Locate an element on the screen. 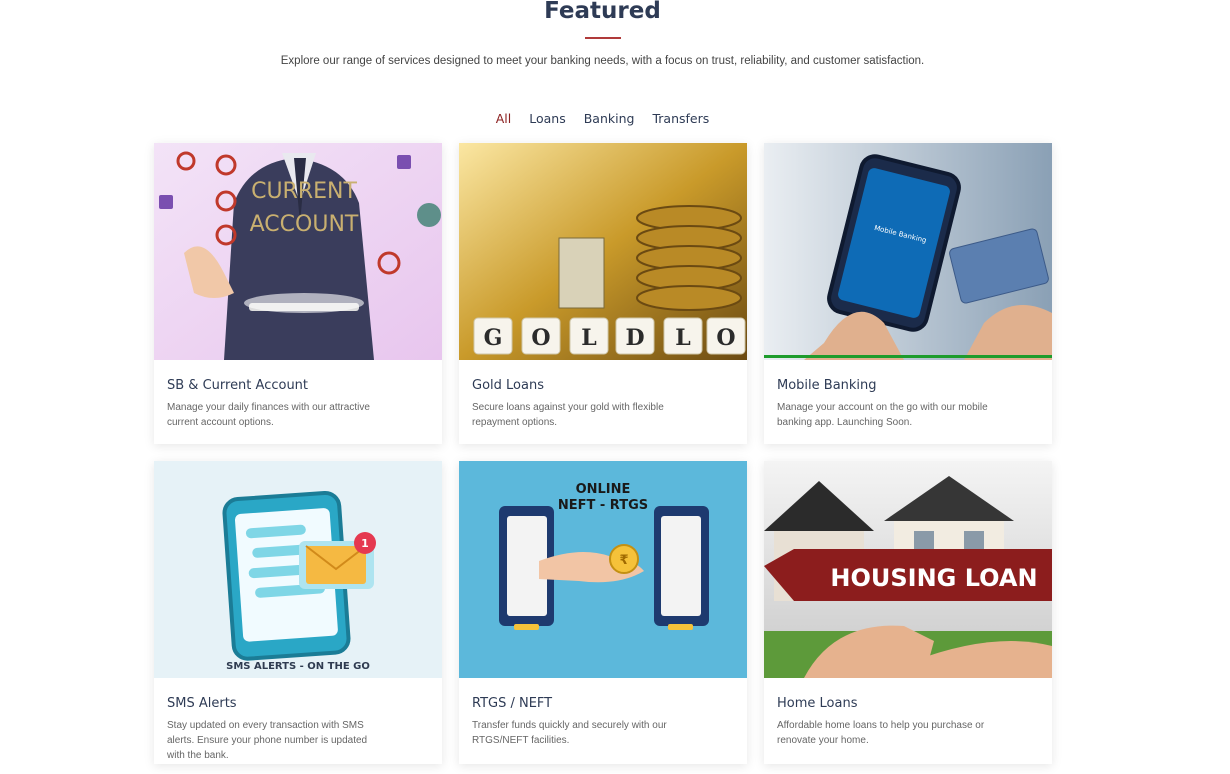  loan-letter-o: O is located at coordinates (725, 338).